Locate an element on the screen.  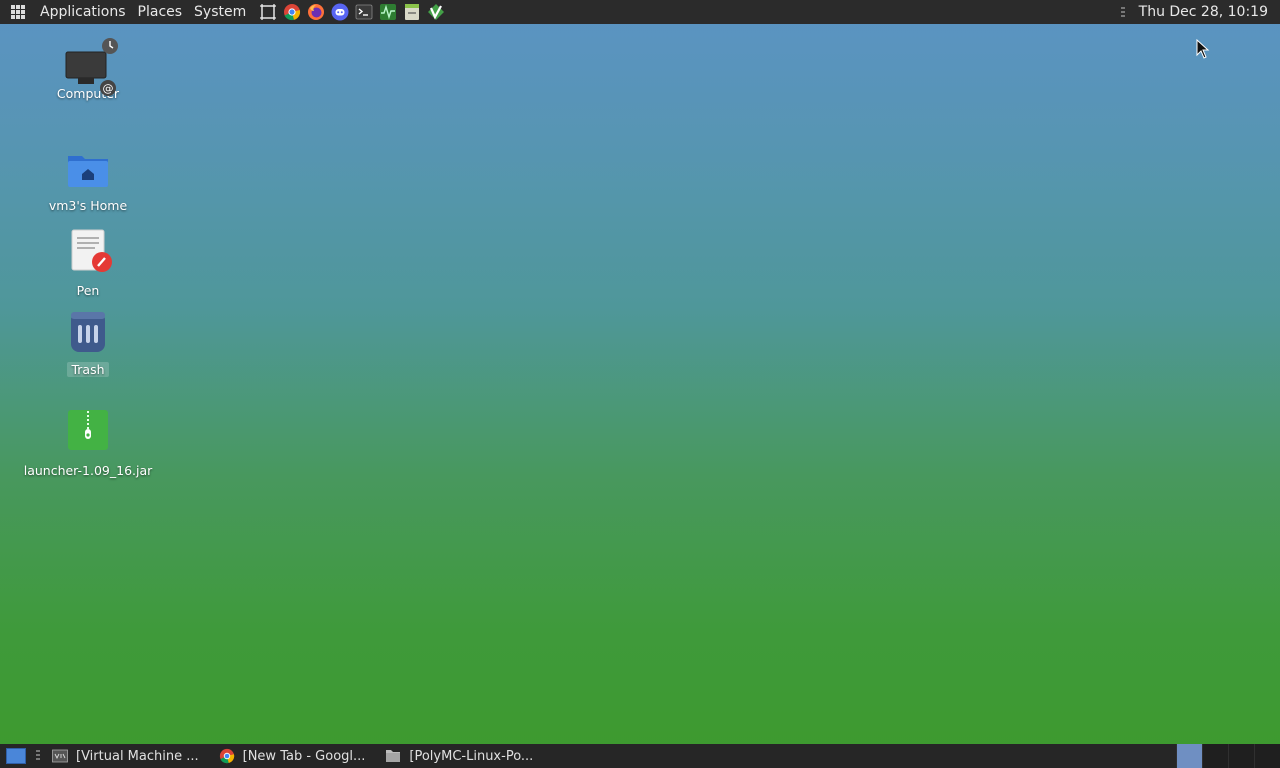
desktop-icon-label: Trash is located at coordinates (88, 369).